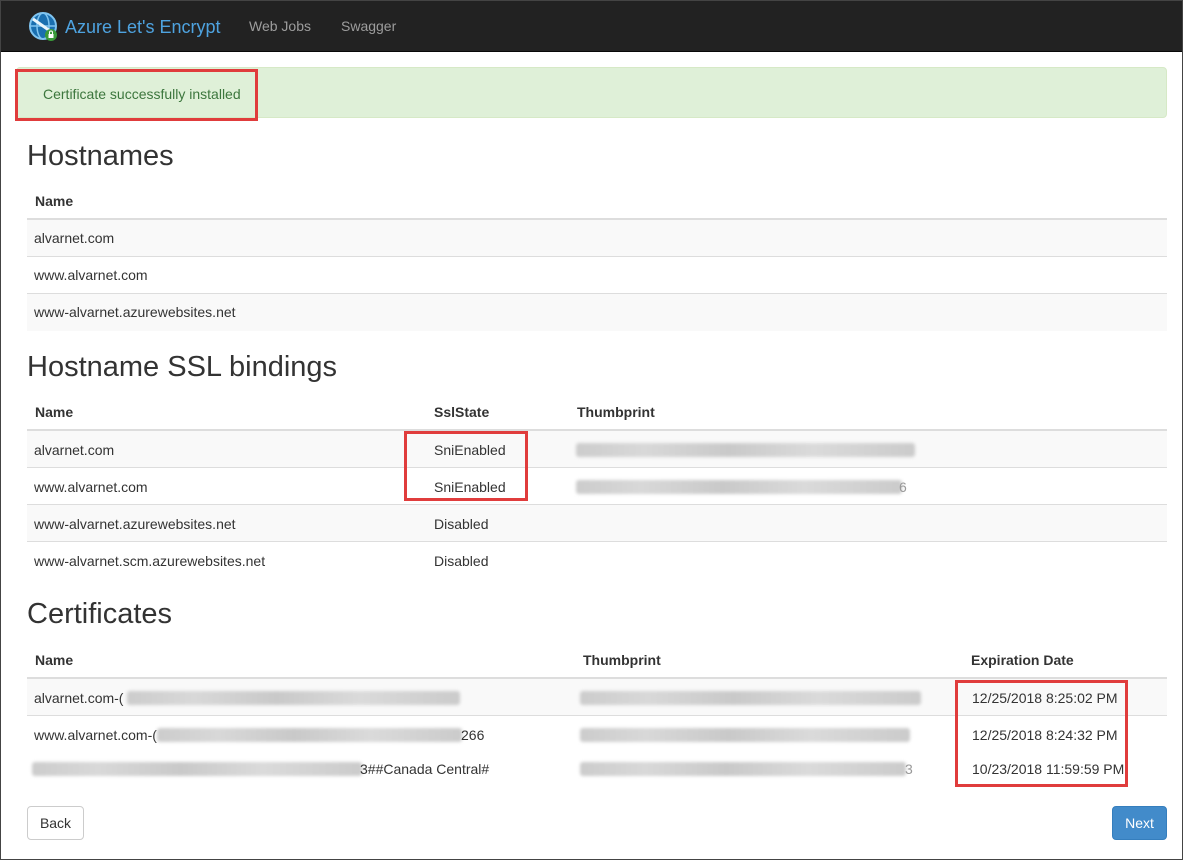 Image resolution: width=1183 pixels, height=860 pixels. Describe the element at coordinates (473, 735) in the screenshot. I see `cert-name-suffix: 266` at that location.